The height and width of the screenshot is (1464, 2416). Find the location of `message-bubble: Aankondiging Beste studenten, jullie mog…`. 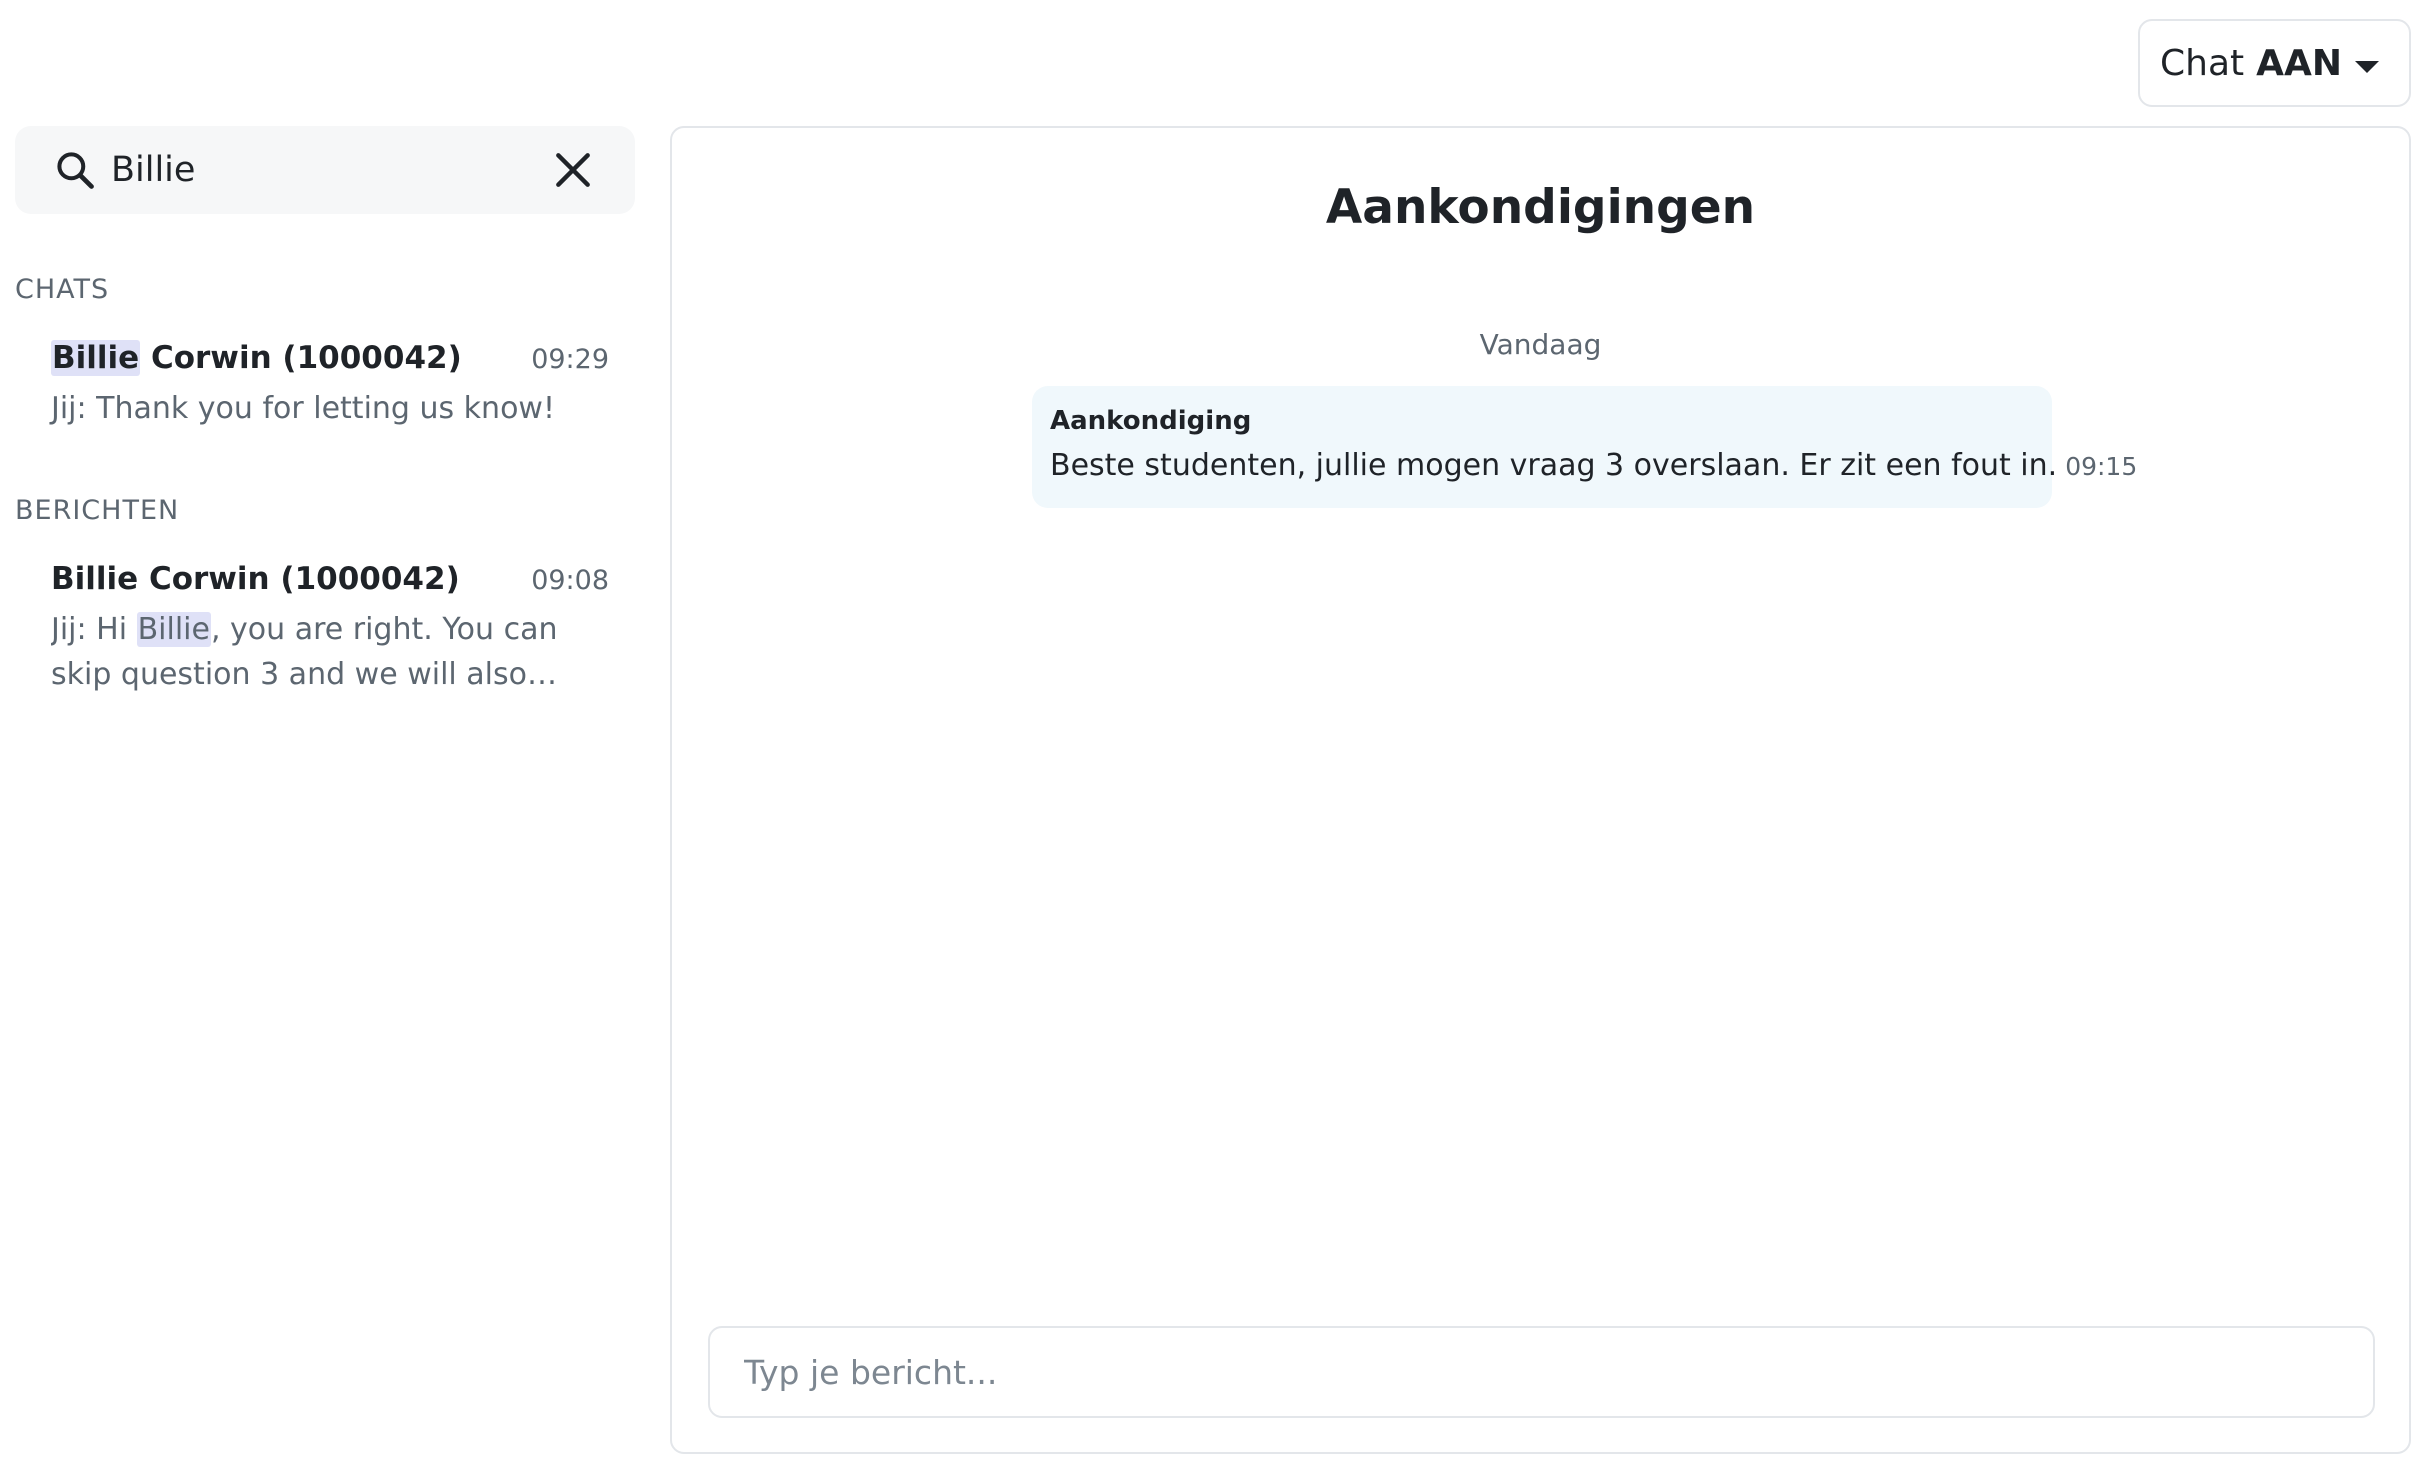

message-bubble: Aankondiging Beste studenten, jullie mog… is located at coordinates (1584, 447).